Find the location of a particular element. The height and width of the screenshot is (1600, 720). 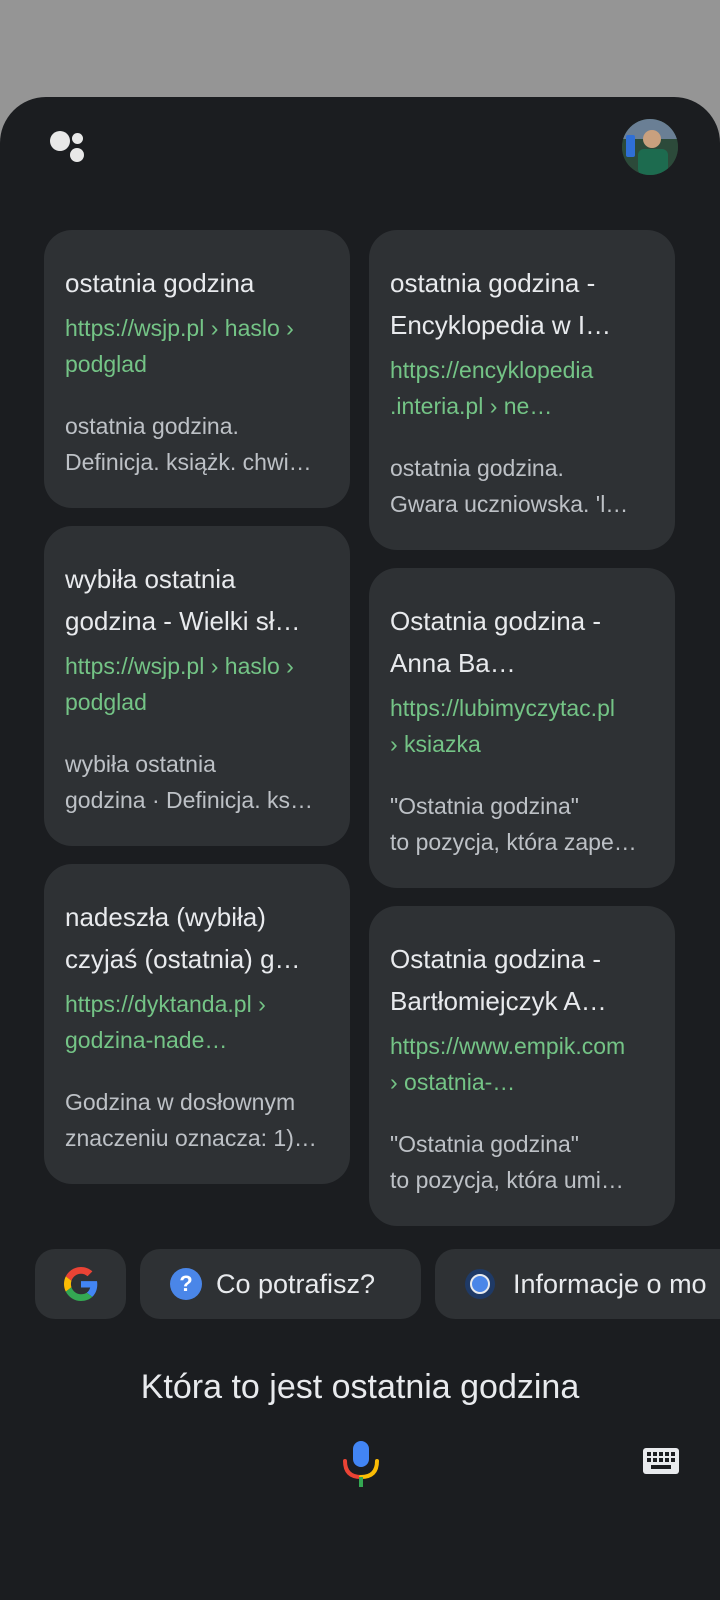

profile-photo is located at coordinates (650, 147).